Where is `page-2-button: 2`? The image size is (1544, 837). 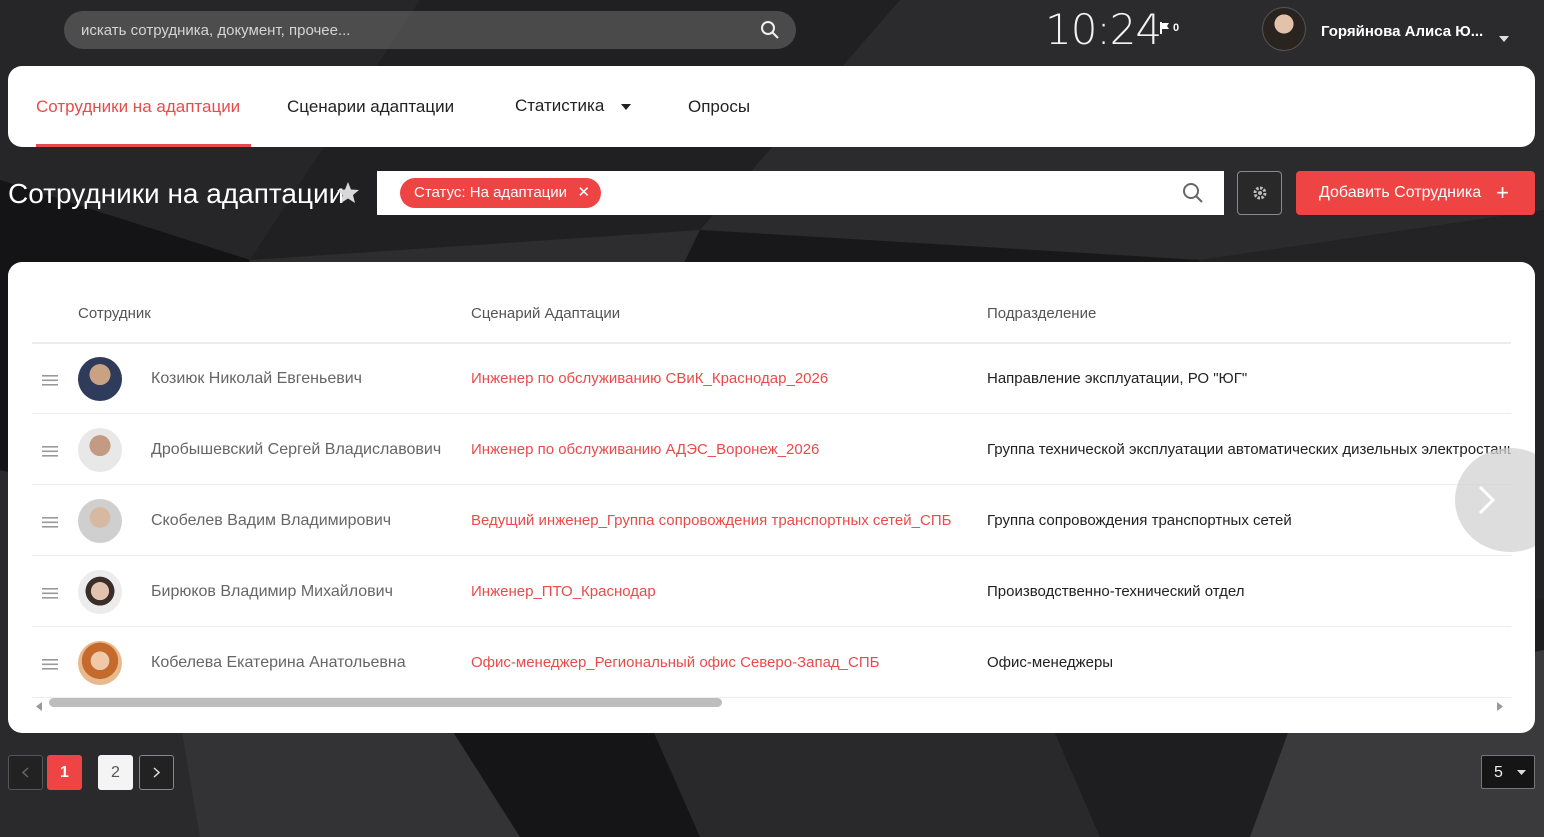 page-2-button: 2 is located at coordinates (115, 772).